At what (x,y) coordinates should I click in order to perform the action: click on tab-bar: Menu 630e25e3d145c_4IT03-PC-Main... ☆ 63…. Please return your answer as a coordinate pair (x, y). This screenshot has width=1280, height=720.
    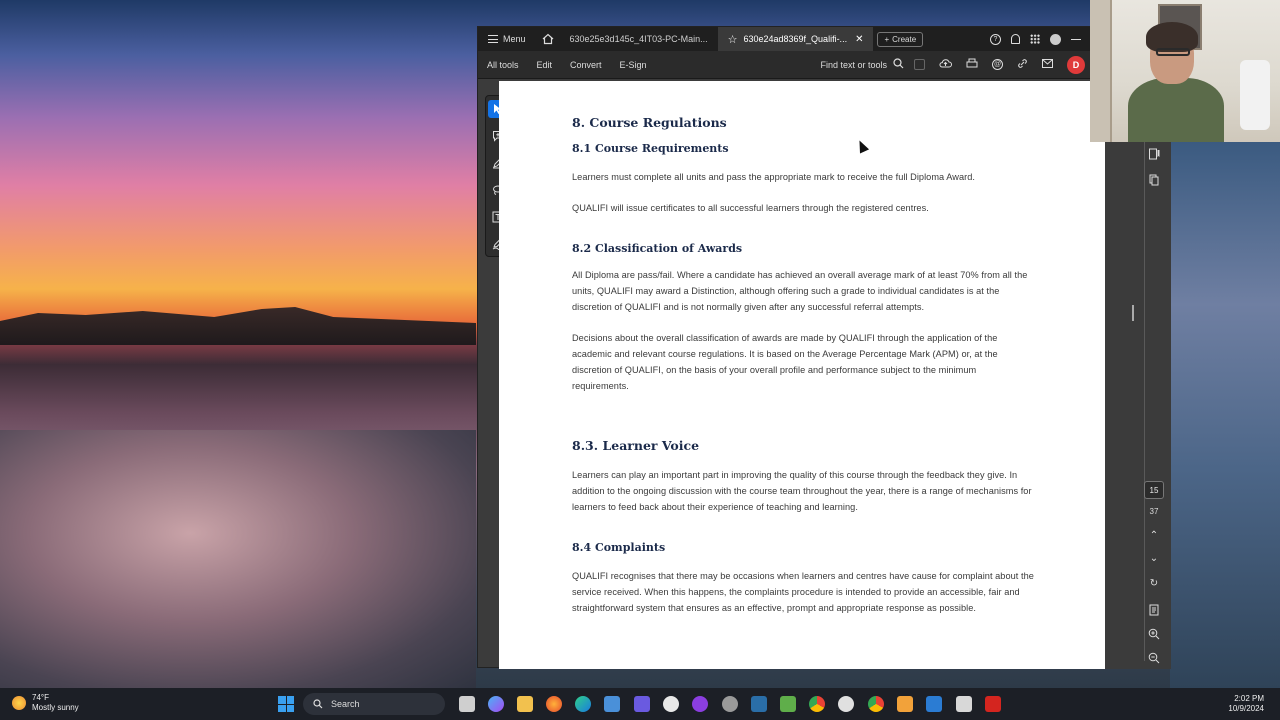
    Looking at the image, I should click on (784, 39).